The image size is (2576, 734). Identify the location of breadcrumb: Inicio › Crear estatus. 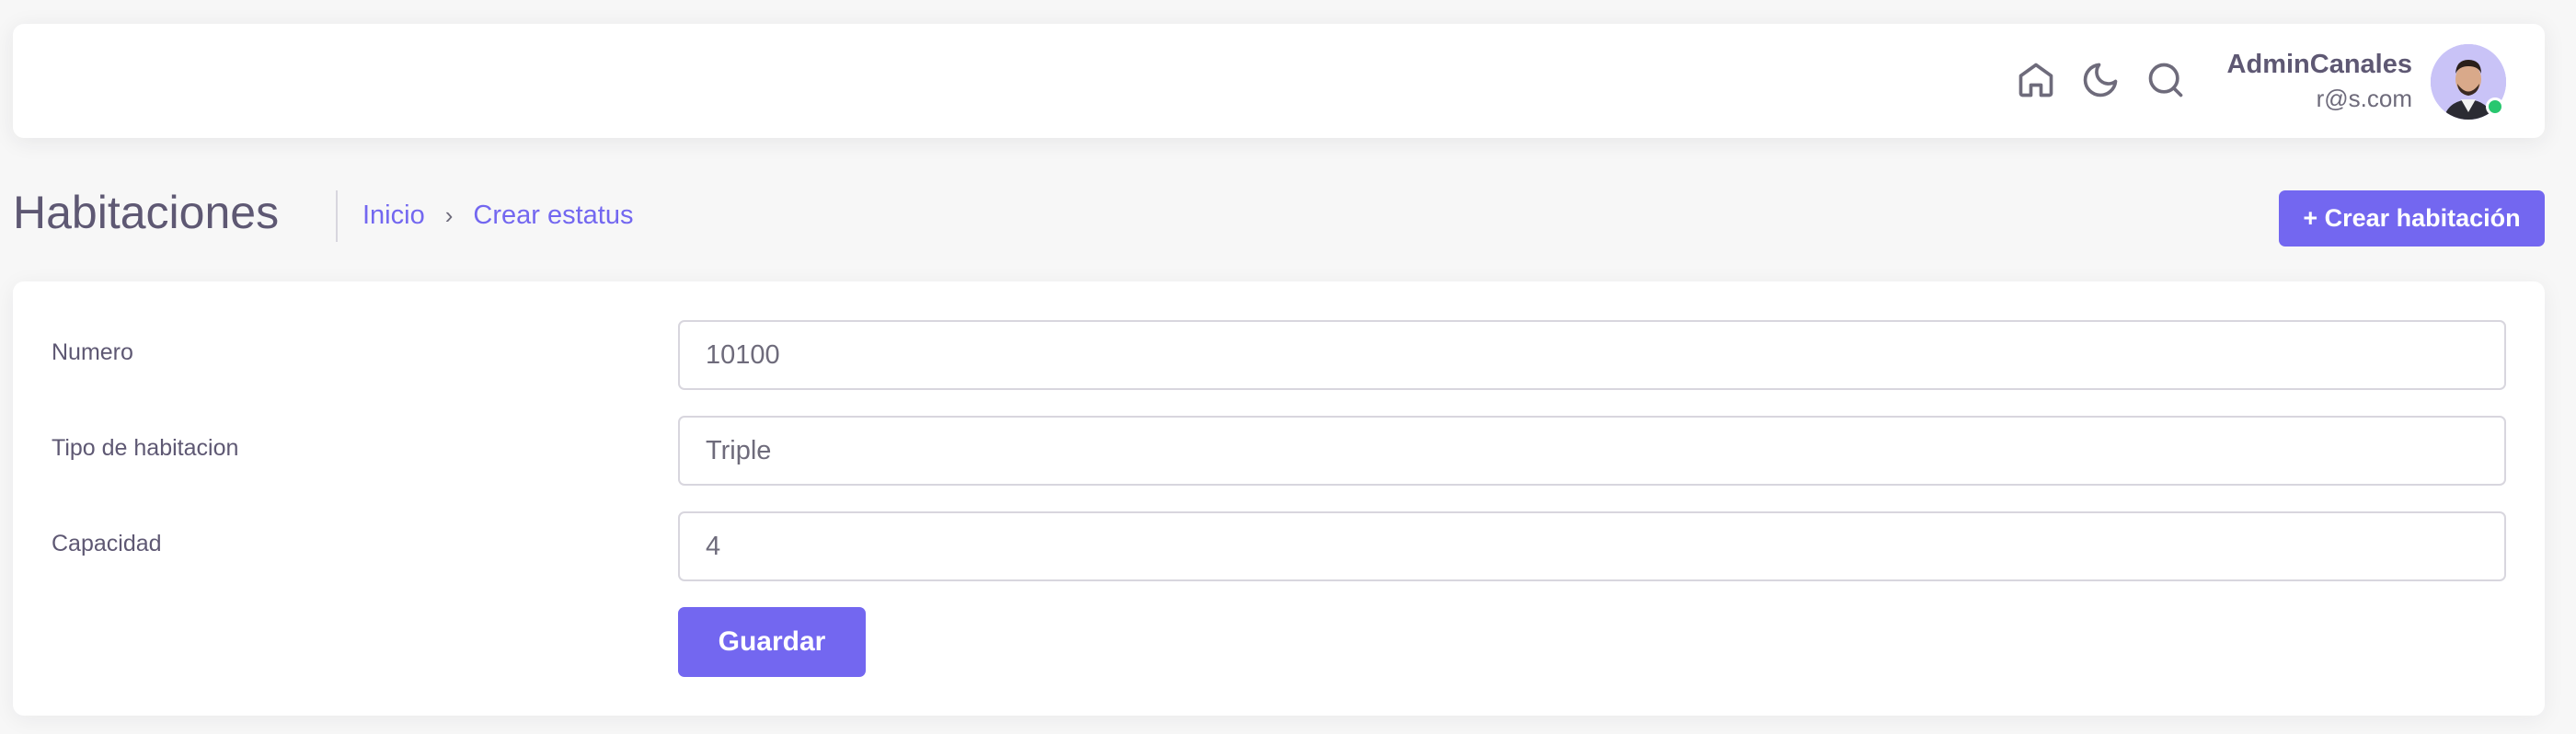
(497, 216).